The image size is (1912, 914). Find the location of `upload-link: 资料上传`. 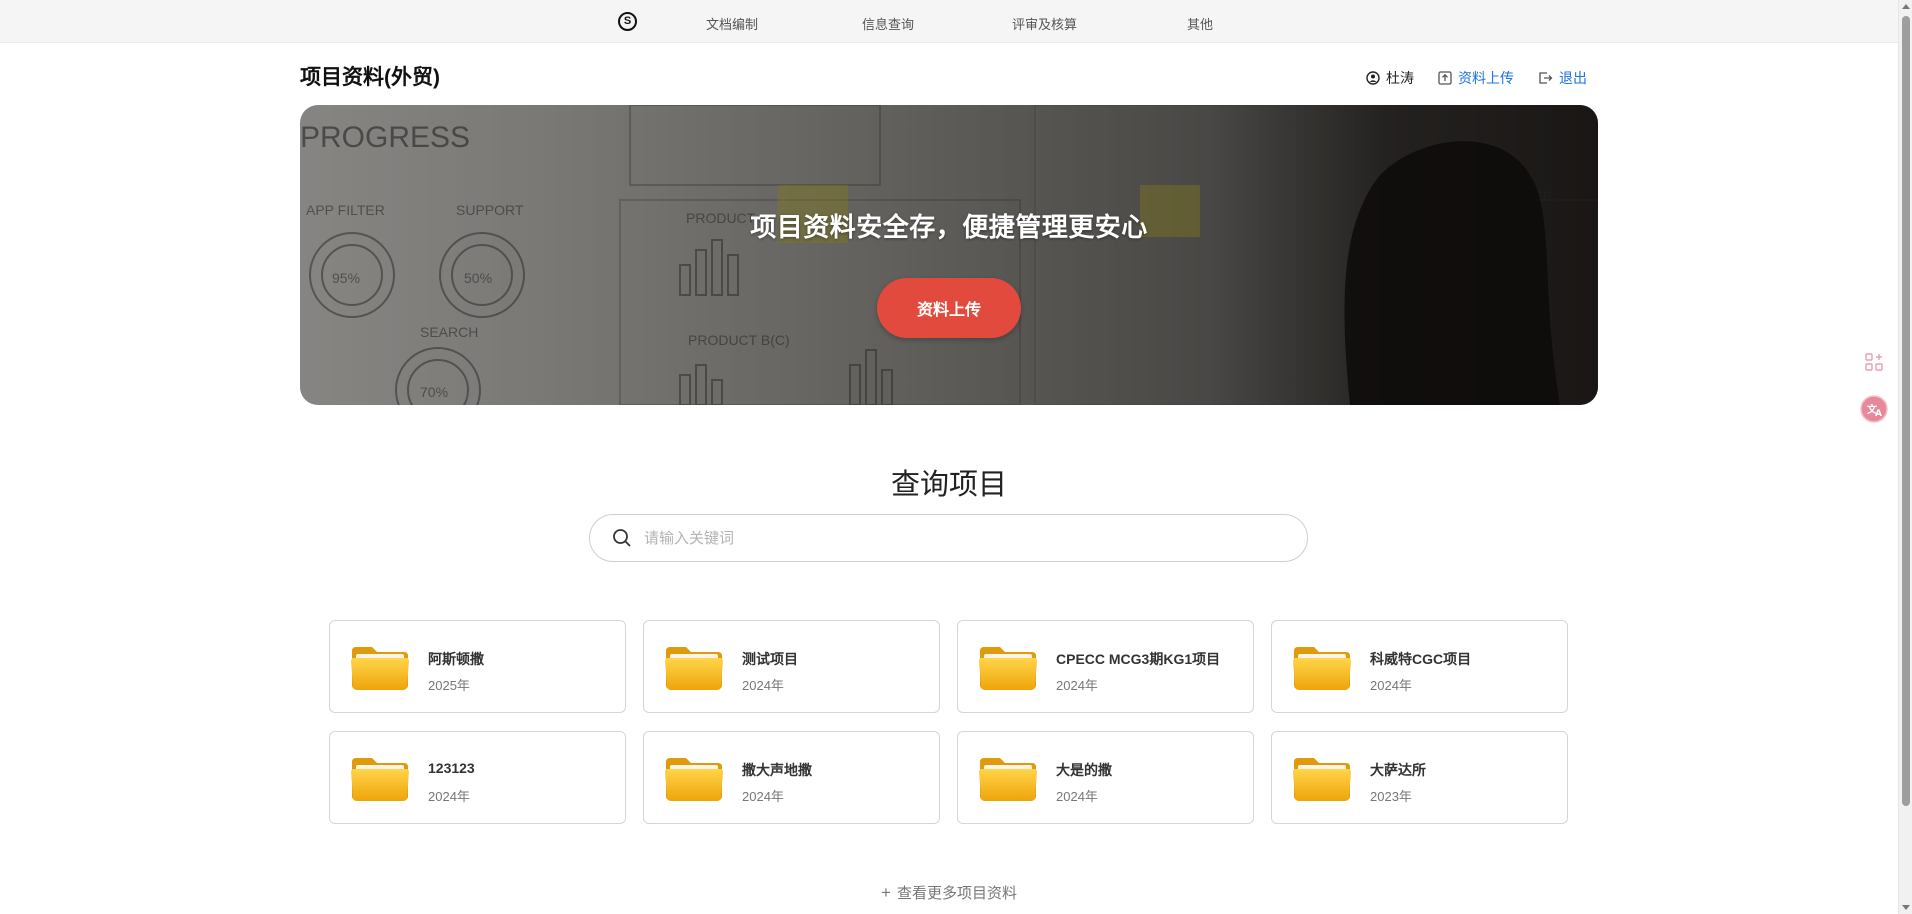

upload-link: 资料上传 is located at coordinates (1476, 78).